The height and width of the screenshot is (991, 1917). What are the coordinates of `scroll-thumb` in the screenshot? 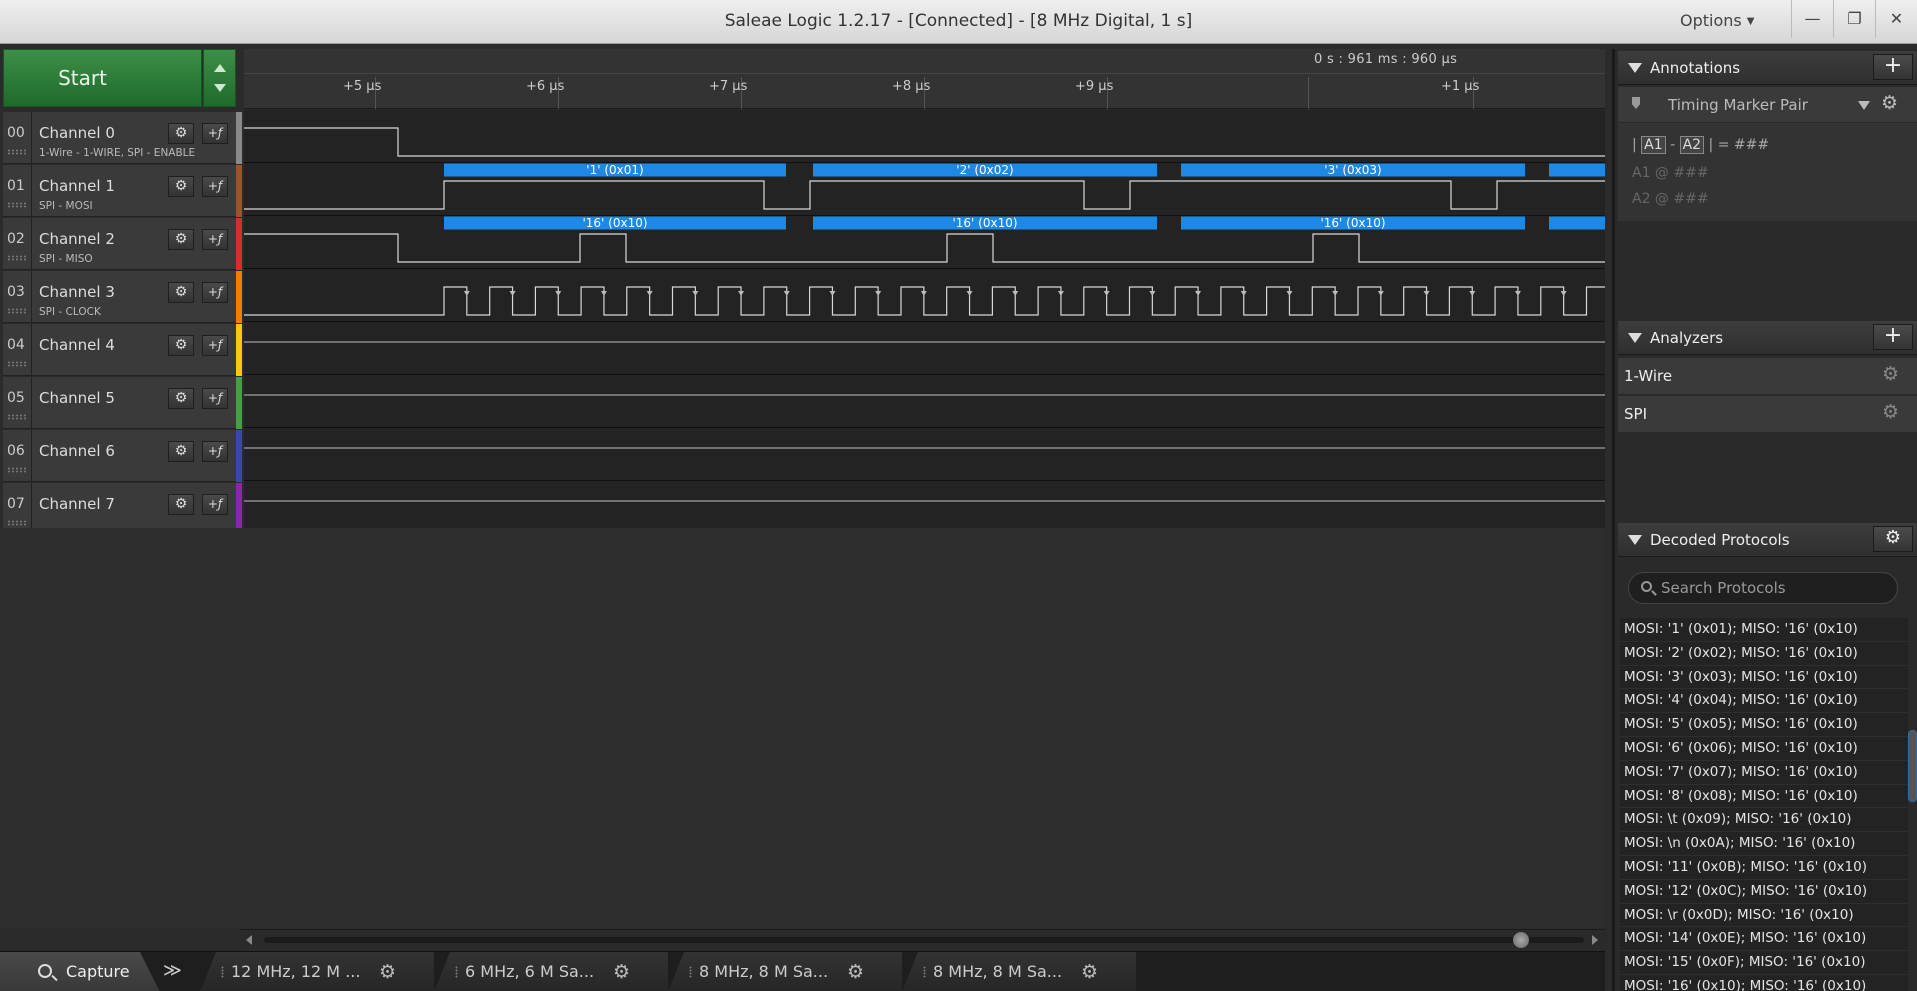 It's located at (1521, 940).